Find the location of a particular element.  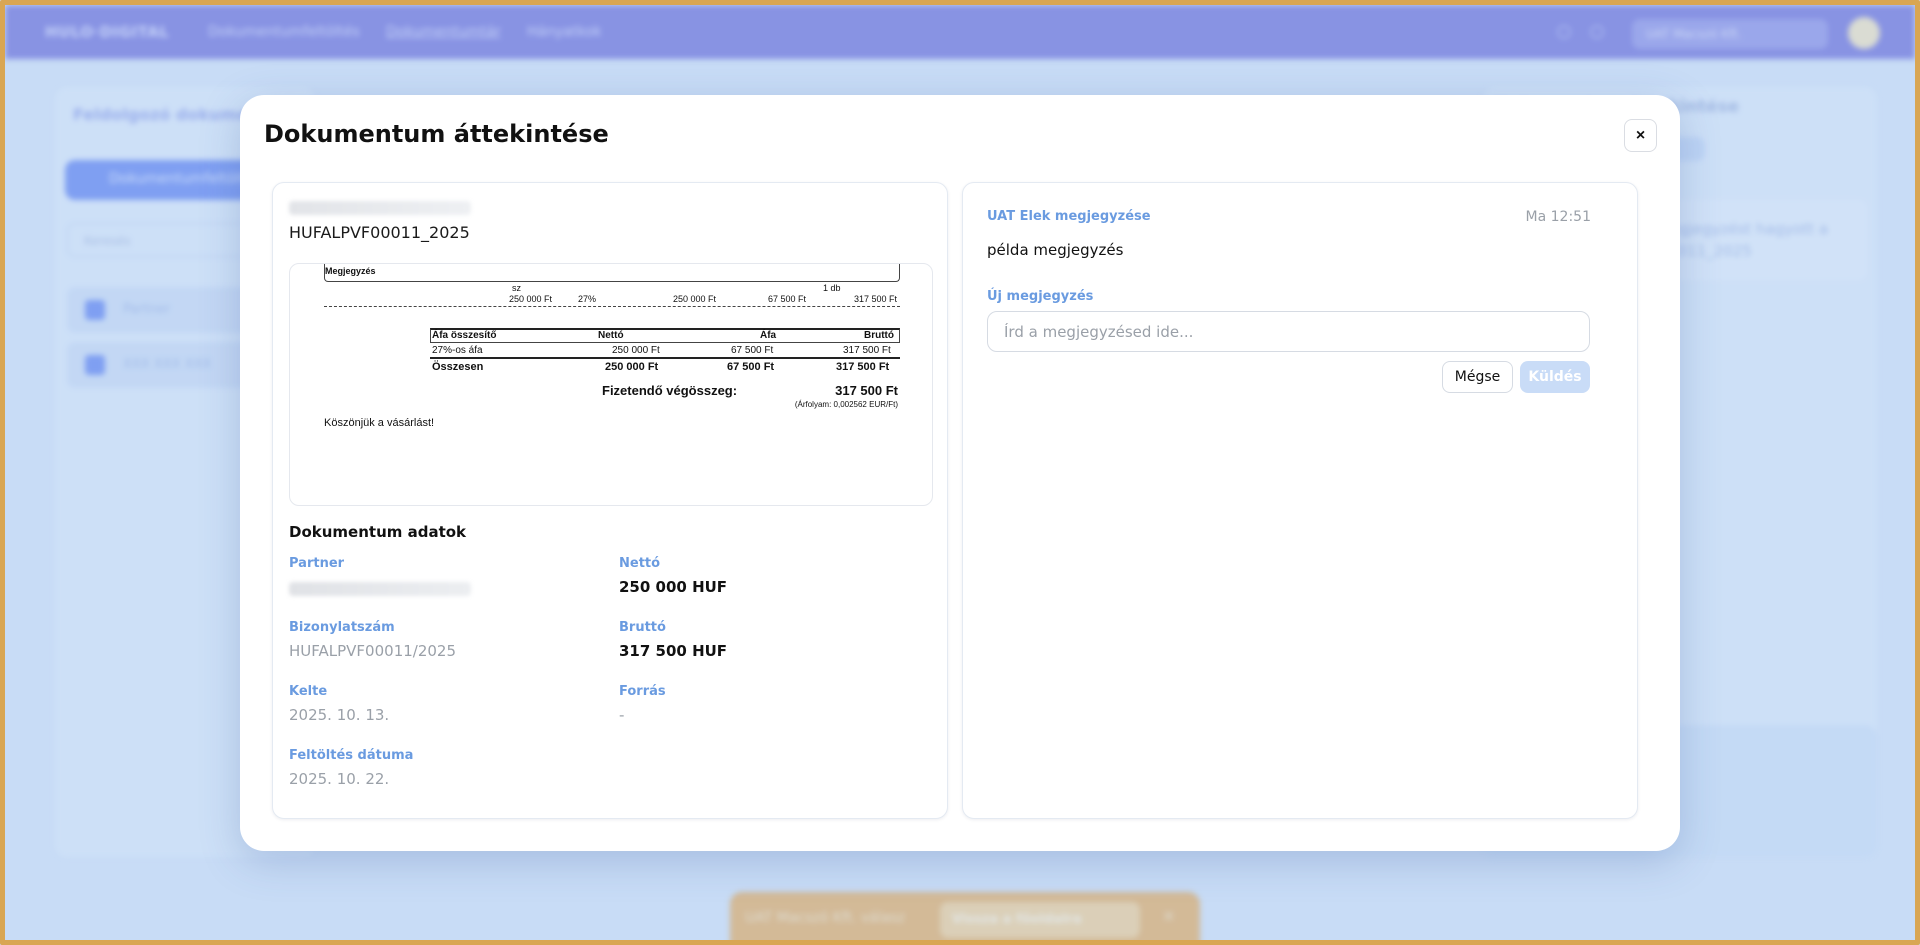

partner-value-redacted is located at coordinates (380, 589).